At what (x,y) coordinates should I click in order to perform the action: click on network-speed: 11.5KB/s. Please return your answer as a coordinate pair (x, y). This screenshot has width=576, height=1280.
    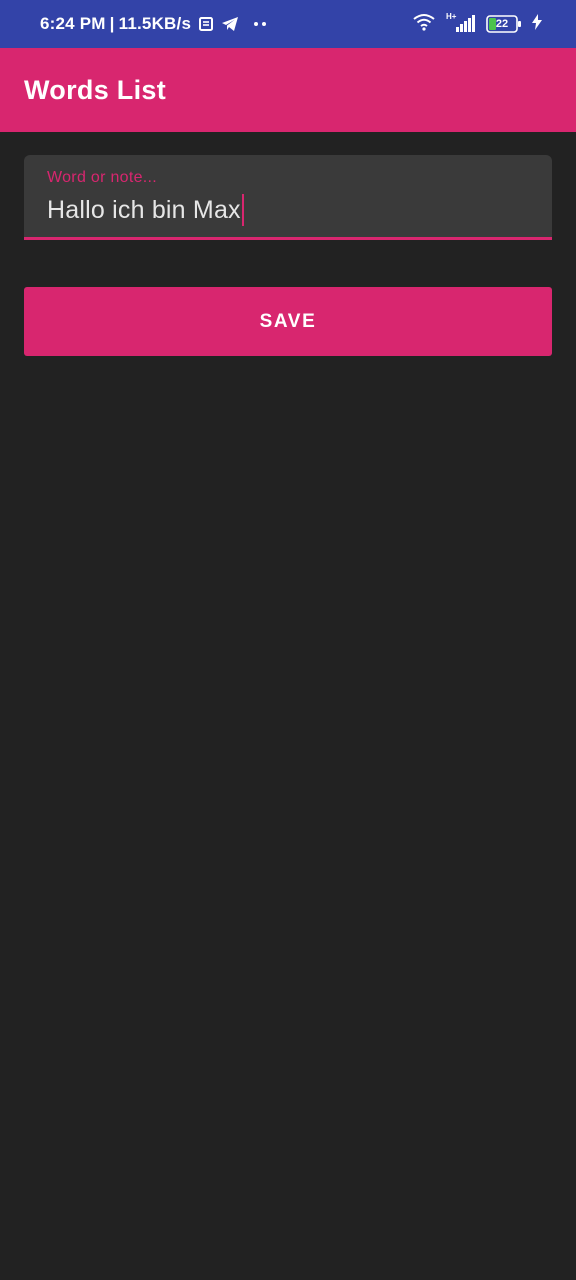
    Looking at the image, I should click on (155, 23).